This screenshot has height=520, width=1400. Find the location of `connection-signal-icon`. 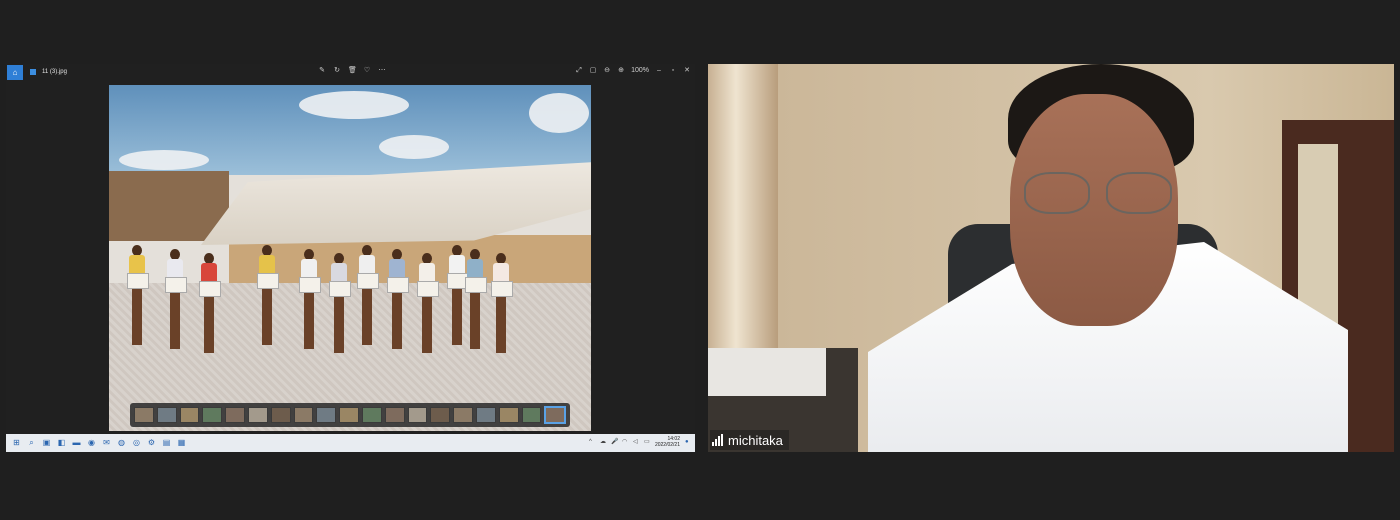

connection-signal-icon is located at coordinates (717, 440).